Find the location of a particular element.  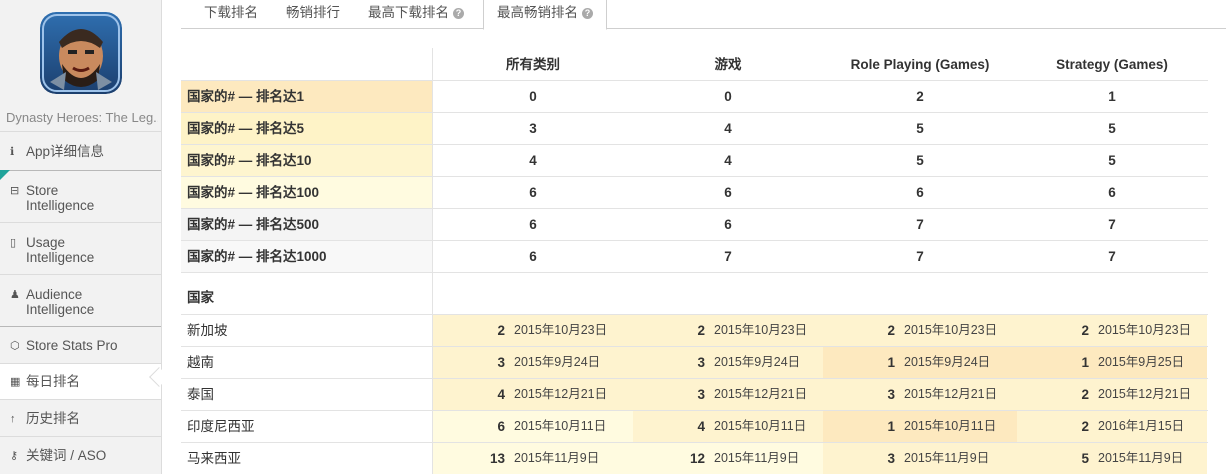

rank-cell: 3 2015年11月9日 is located at coordinates (920, 458).